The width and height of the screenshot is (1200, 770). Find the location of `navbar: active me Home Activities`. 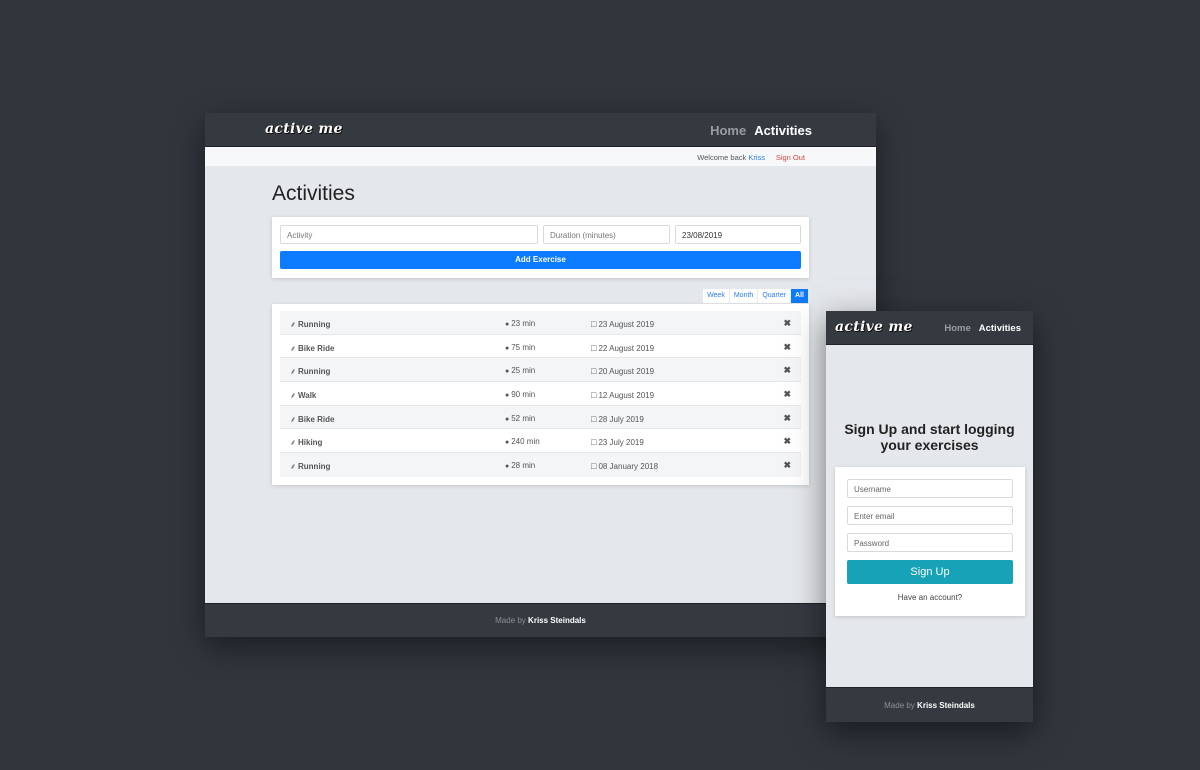

navbar: active me Home Activities is located at coordinates (540, 130).